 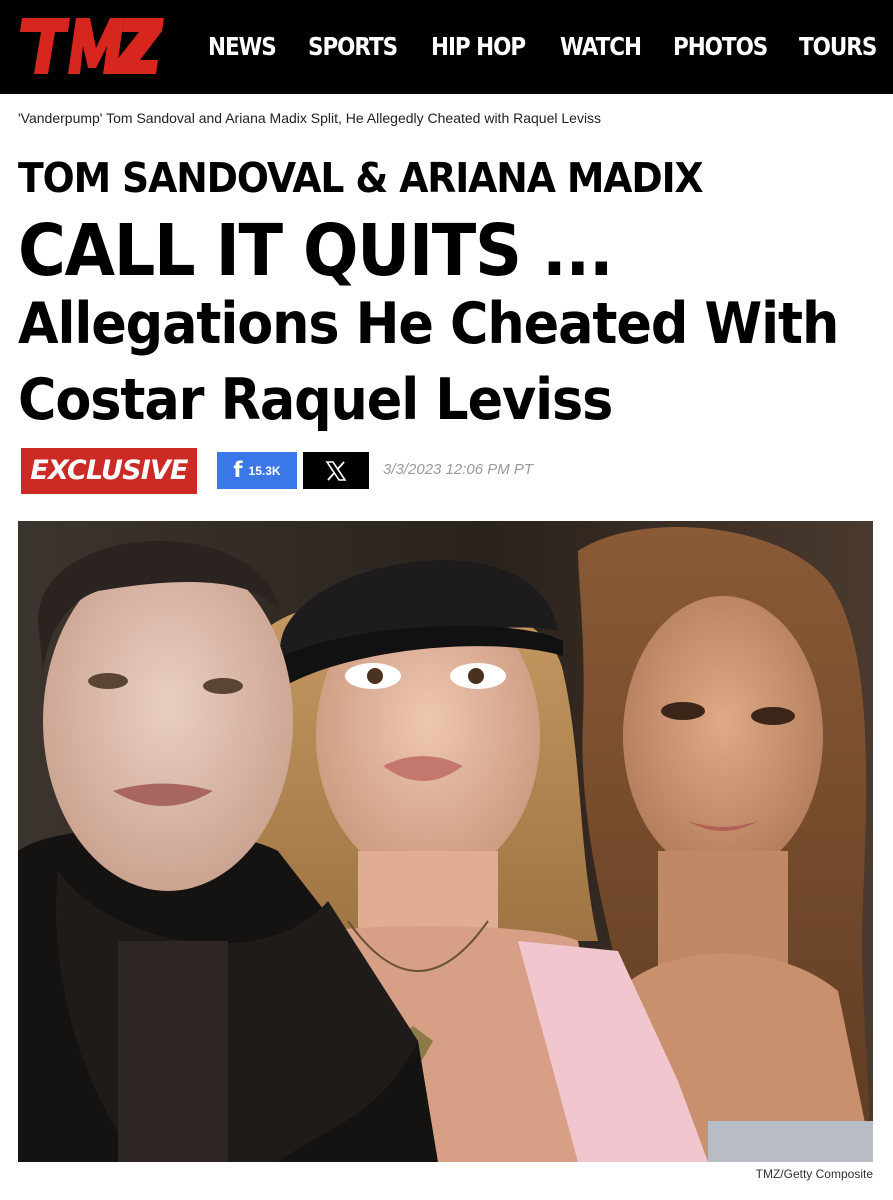 What do you see at coordinates (315, 400) in the screenshot?
I see `headline-line-4: Costar Raquel Leviss` at bounding box center [315, 400].